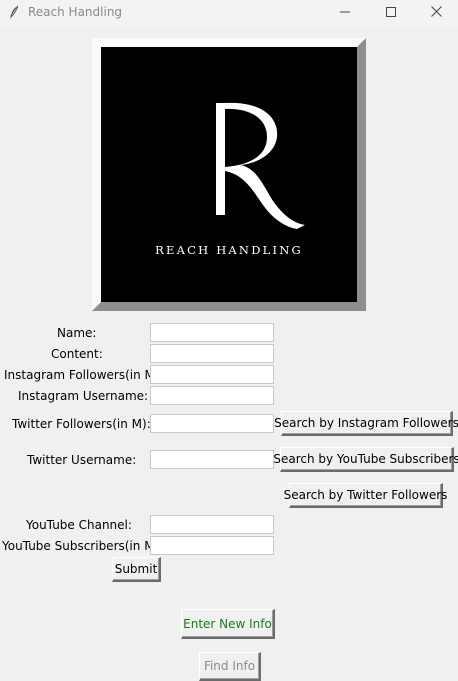  Describe the element at coordinates (366, 423) in the screenshot. I see `search-instagram-button: Search by Instagram Followers` at that location.